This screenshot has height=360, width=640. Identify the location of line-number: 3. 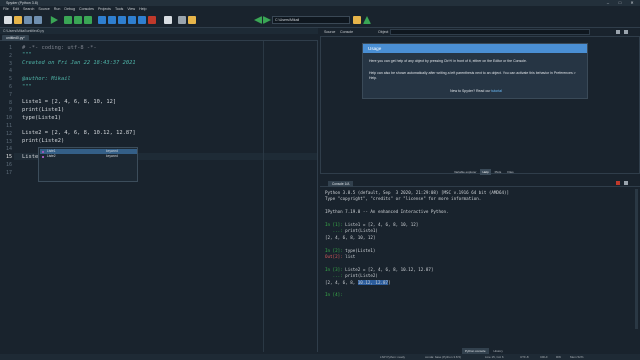
(10, 63).